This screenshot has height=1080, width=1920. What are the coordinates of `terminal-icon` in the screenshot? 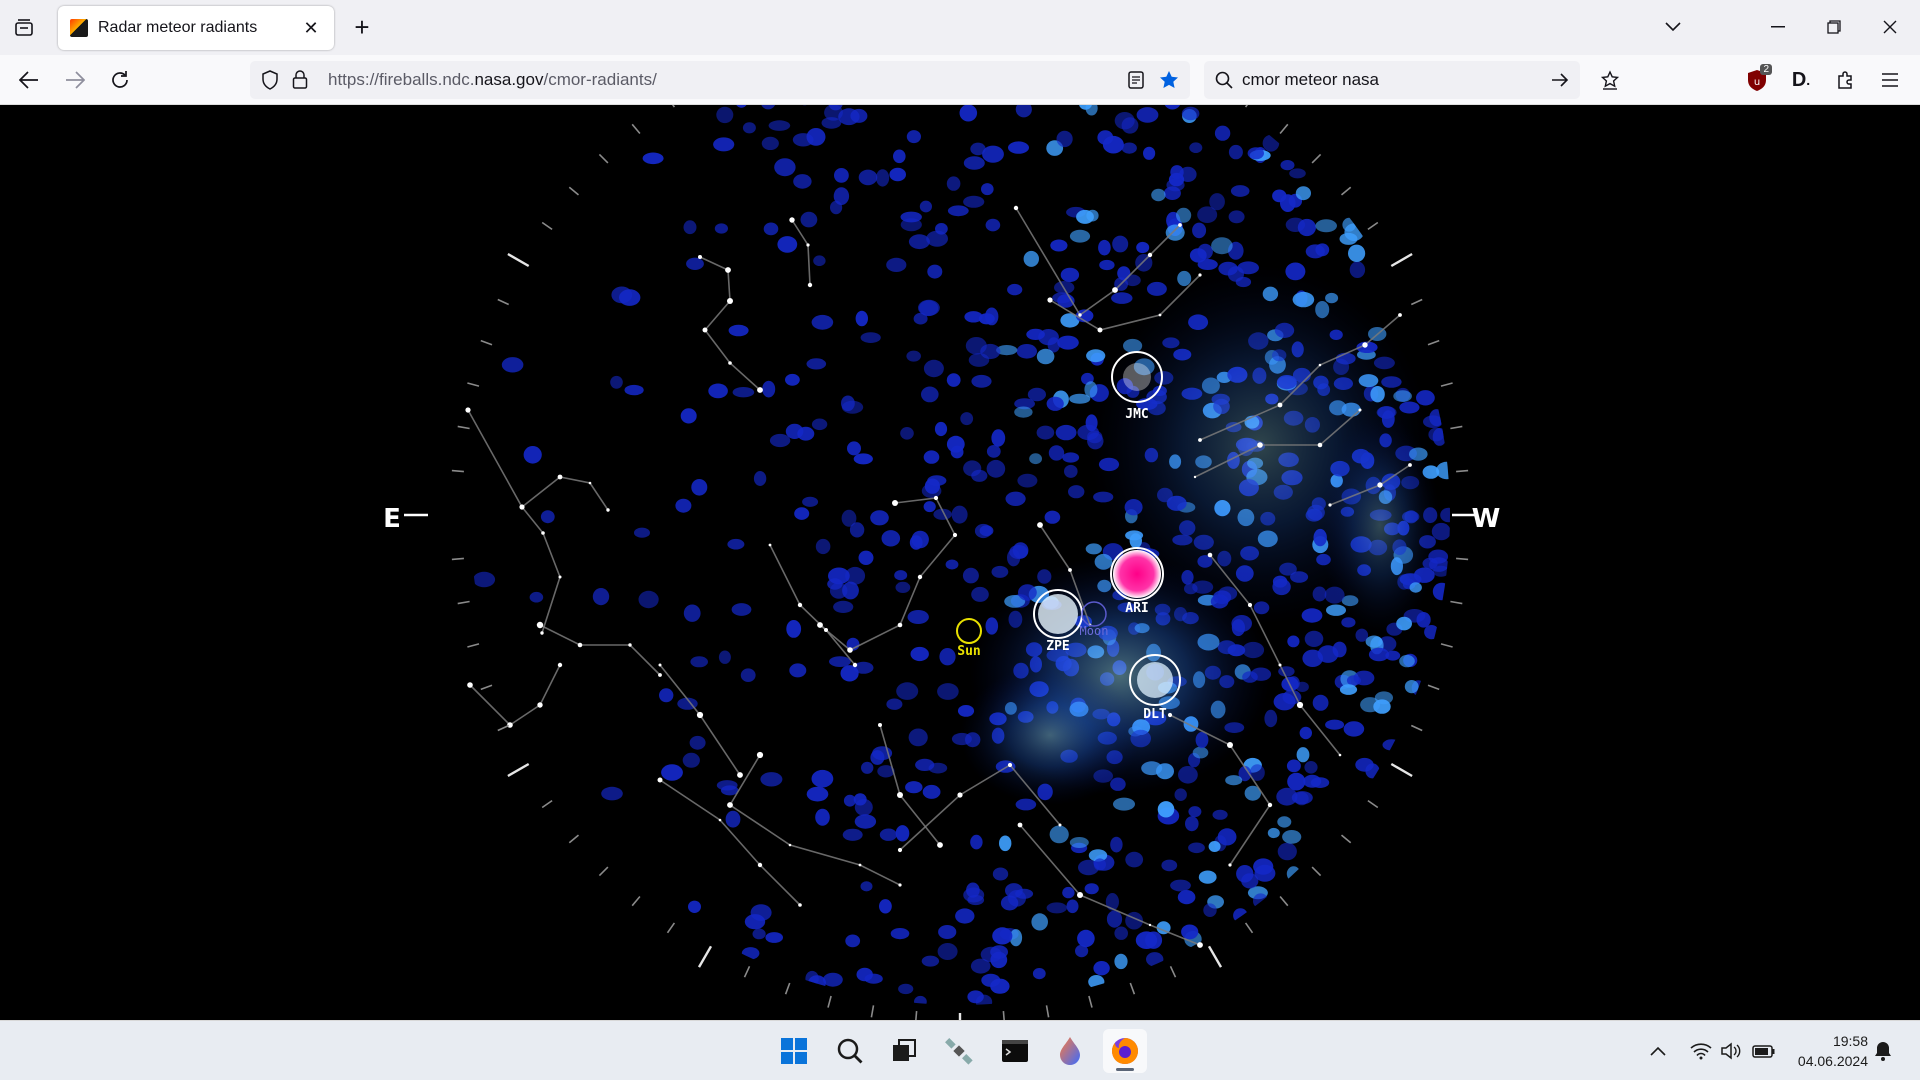 It's located at (1015, 1051).